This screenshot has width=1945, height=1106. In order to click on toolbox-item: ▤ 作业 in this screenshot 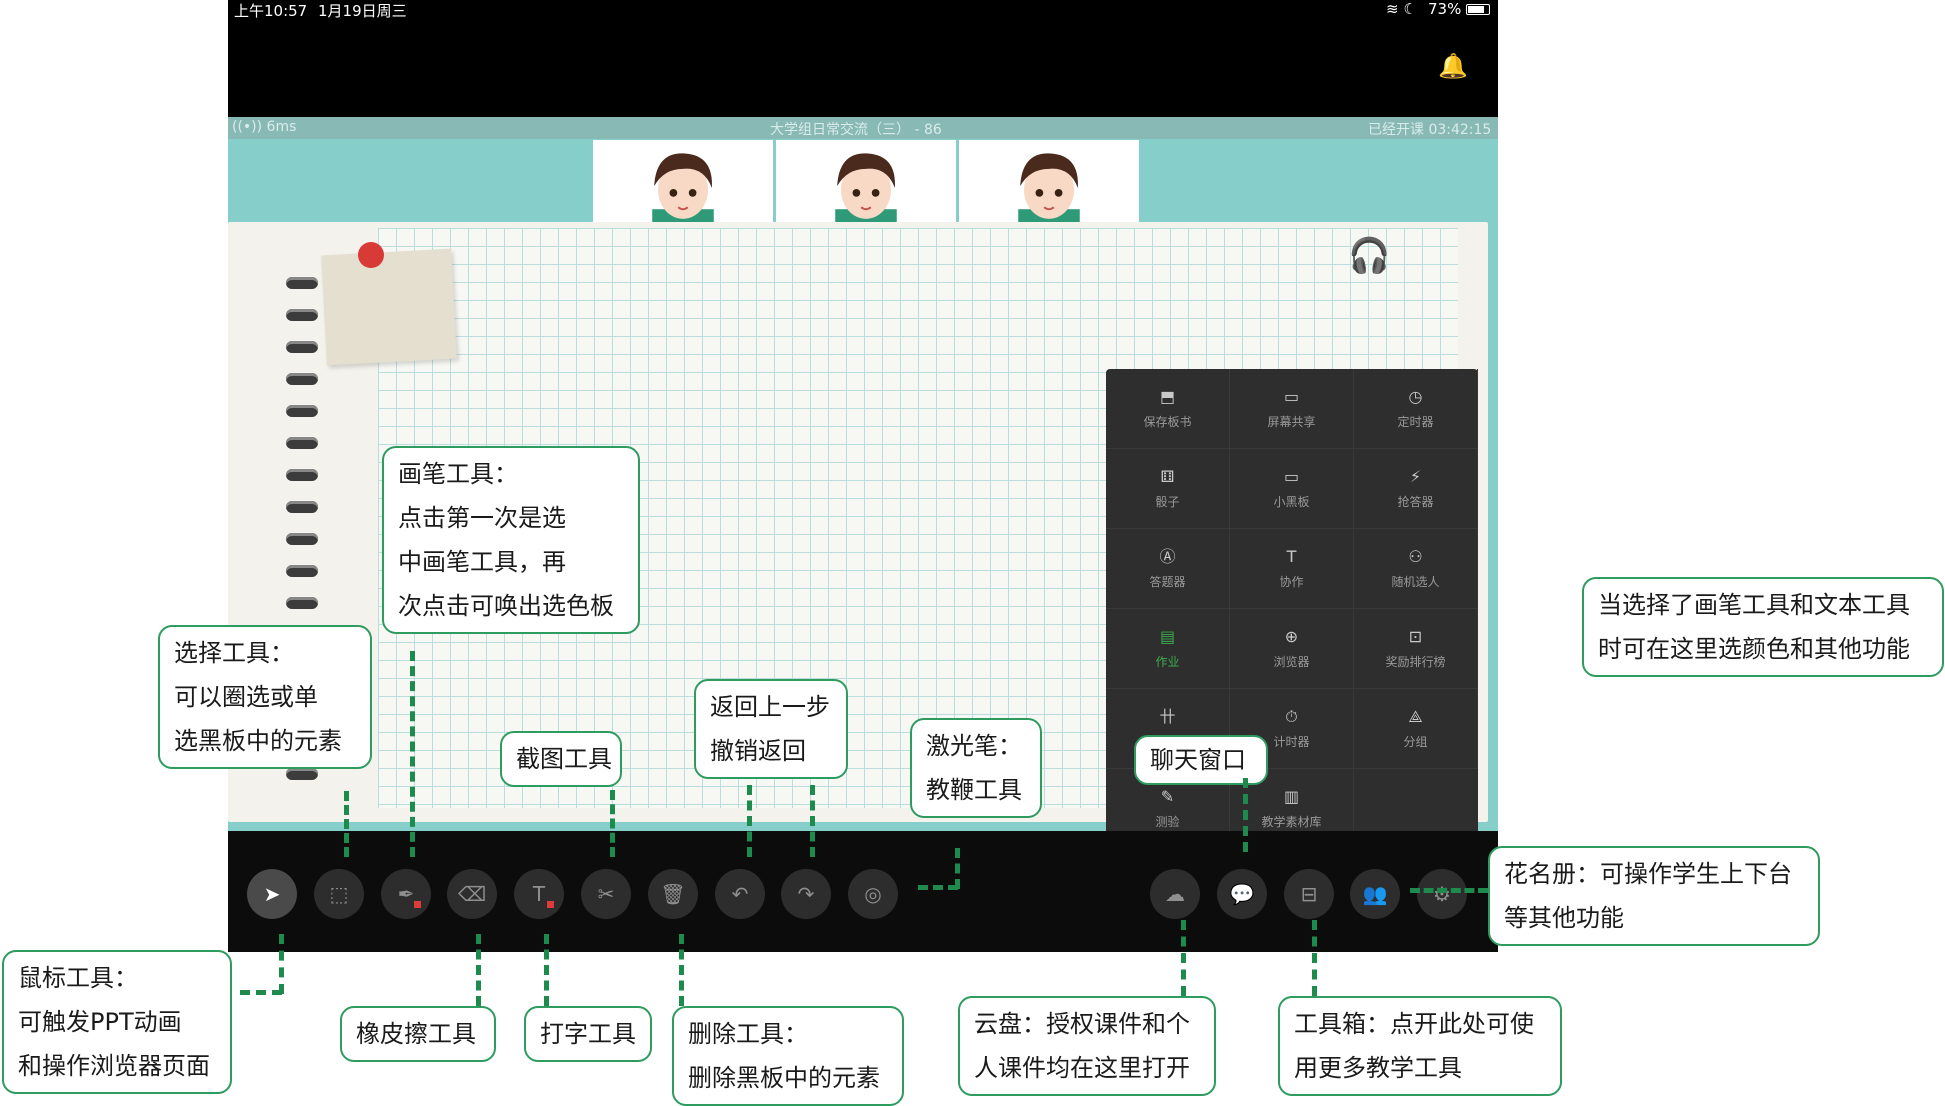, I will do `click(1168, 649)`.